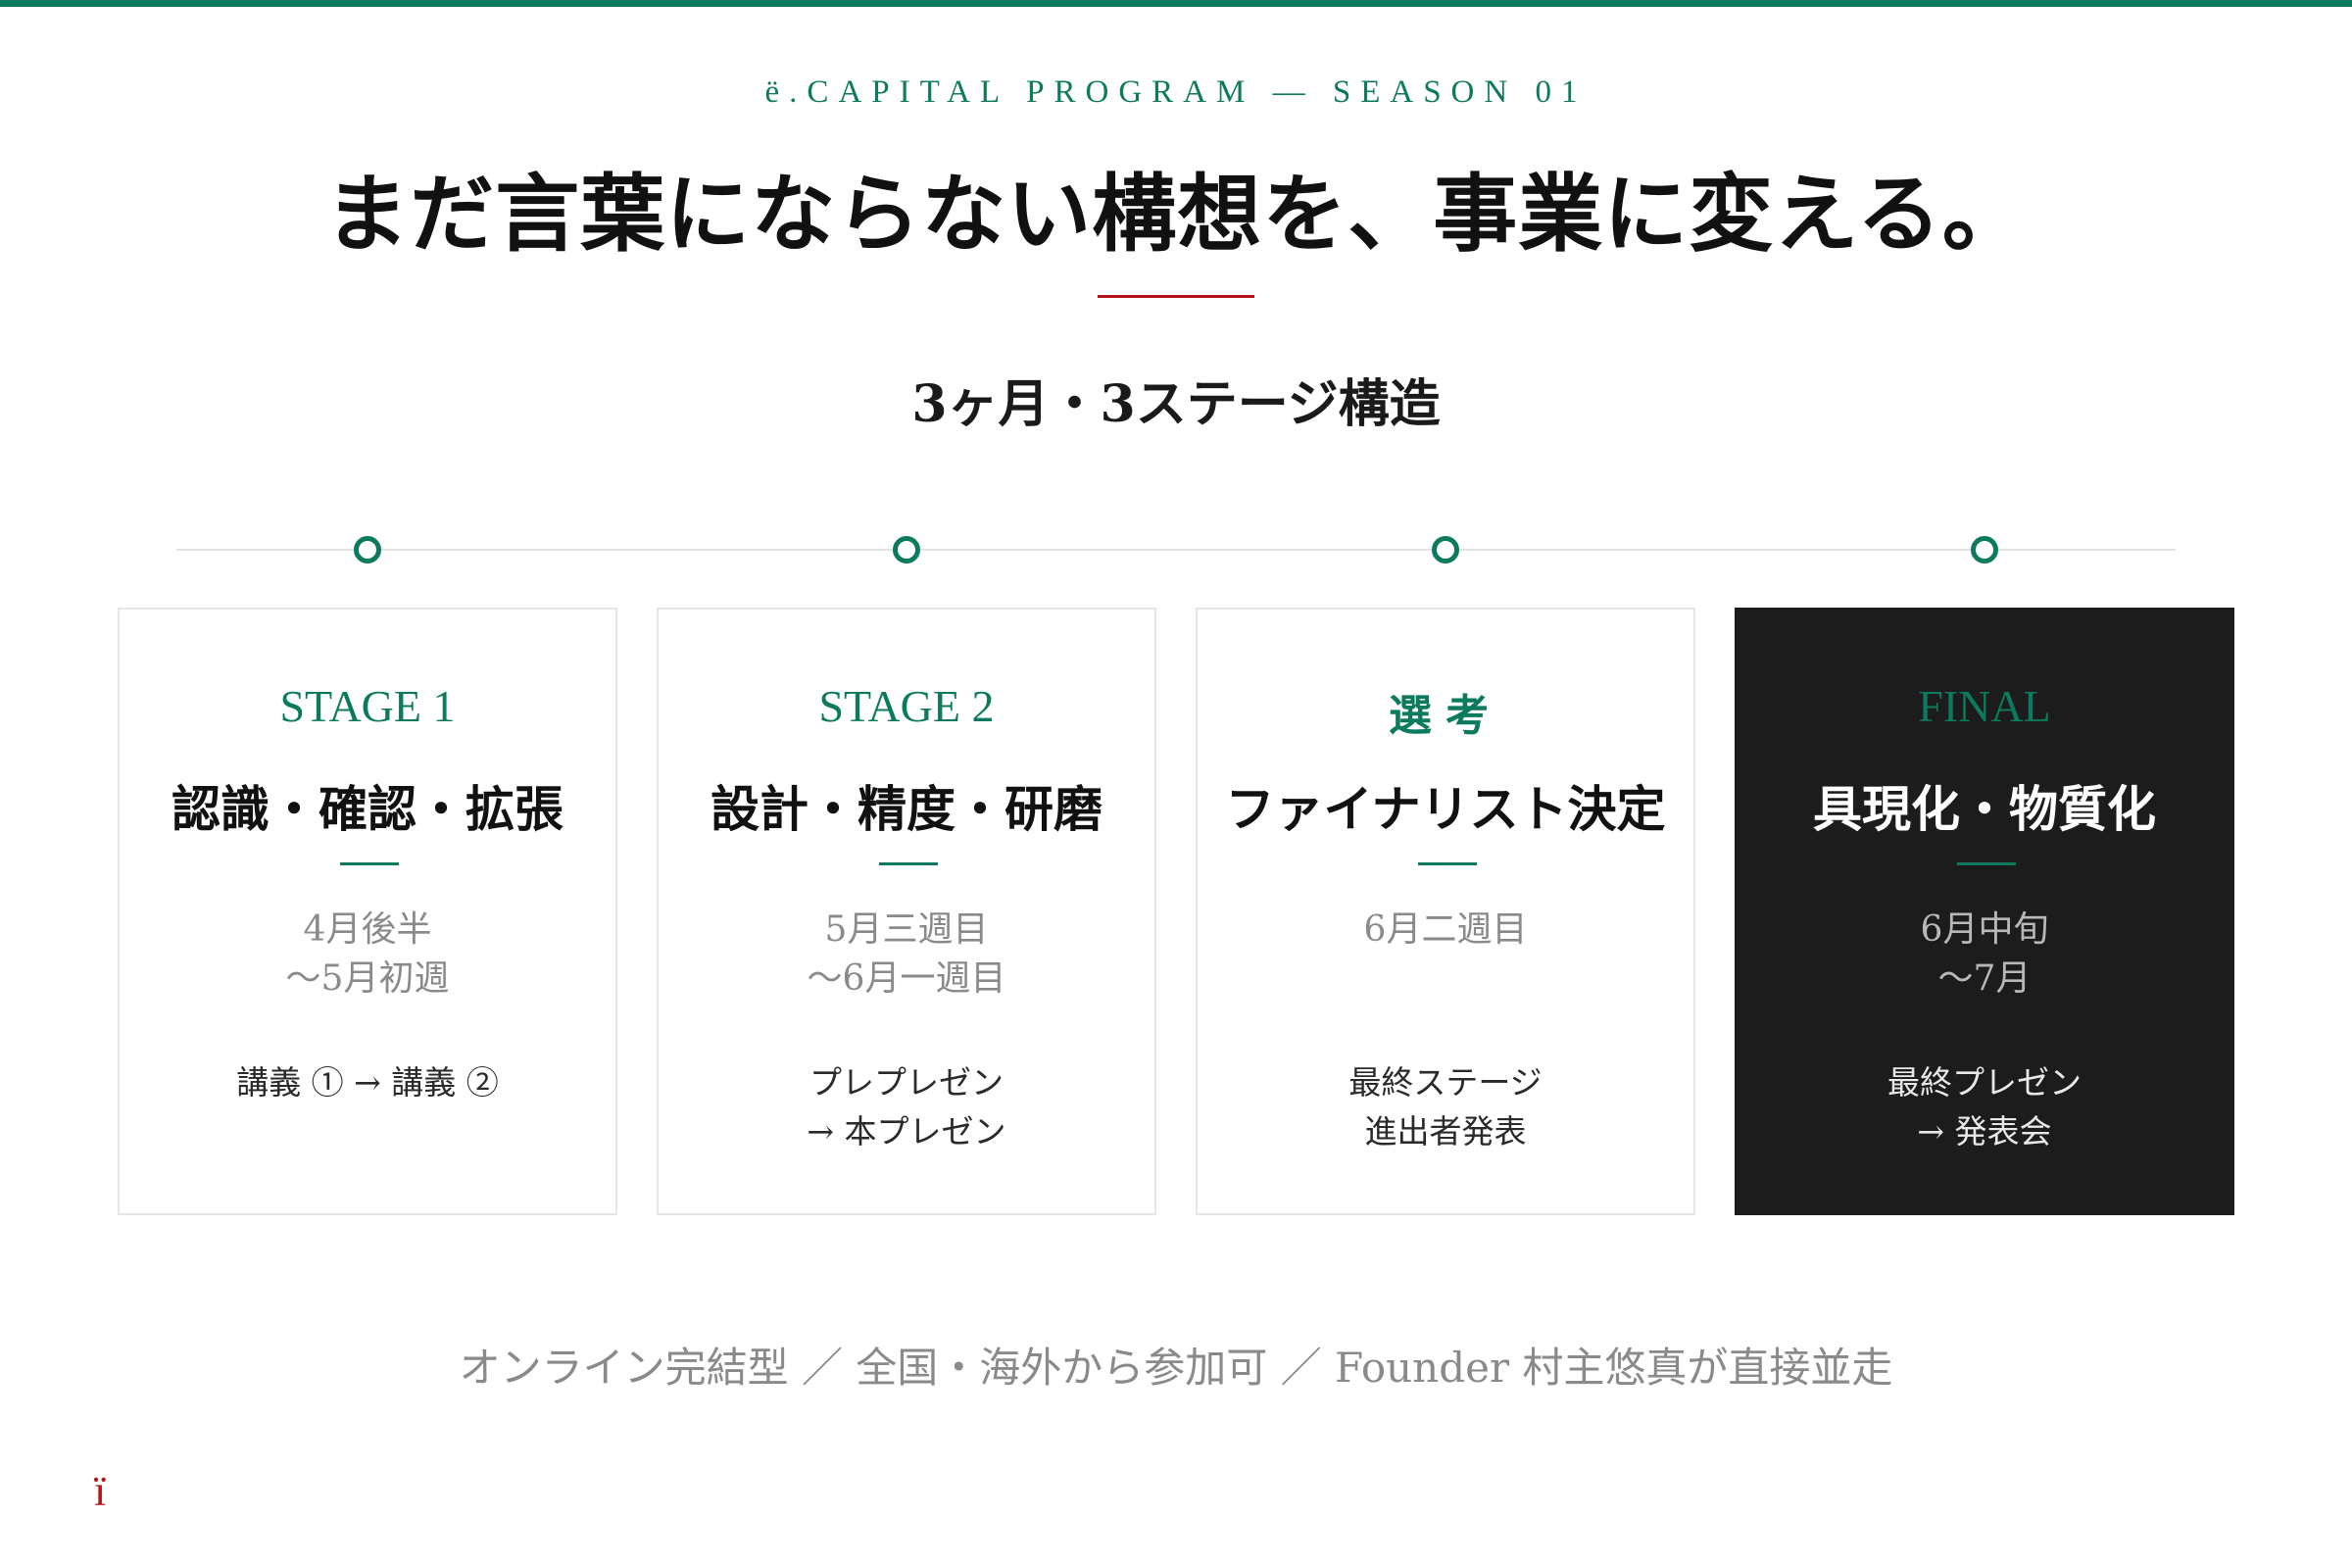 The width and height of the screenshot is (2352, 1568). What do you see at coordinates (1445, 809) in the screenshot?
I see `stage-title: ファイナリスト決定` at bounding box center [1445, 809].